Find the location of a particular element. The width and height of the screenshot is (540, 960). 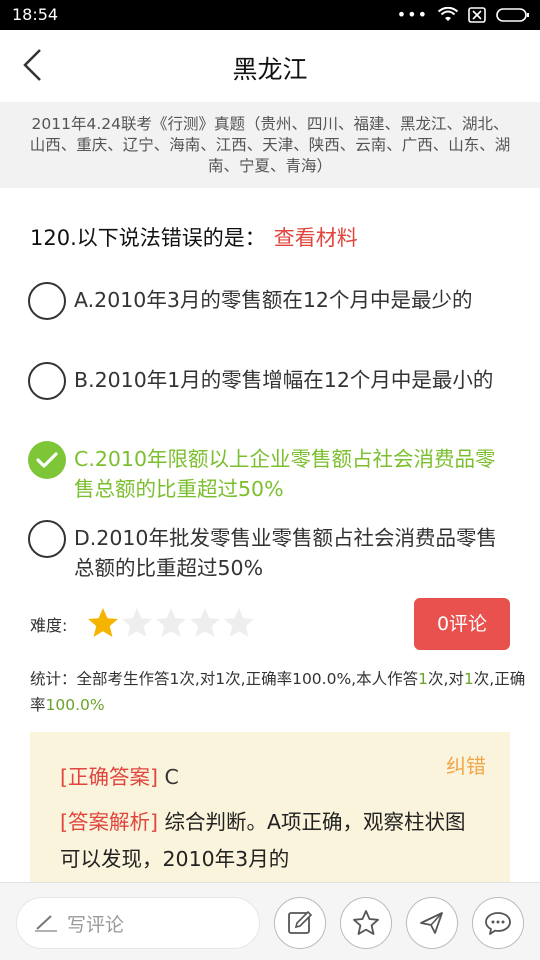

difficulty-stars is located at coordinates (171, 623).